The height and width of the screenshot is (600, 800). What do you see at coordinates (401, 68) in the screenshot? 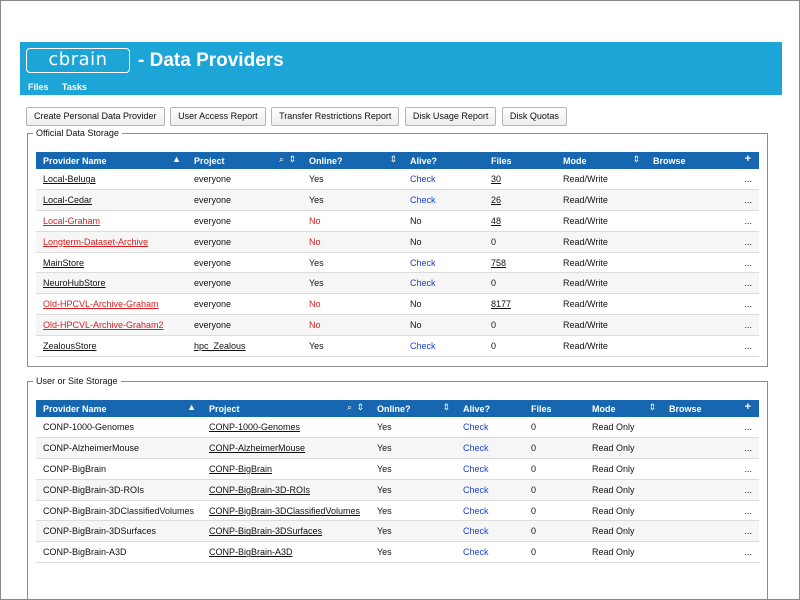
I see `app-header: cbrain - Data Providers Files Tasks` at bounding box center [401, 68].